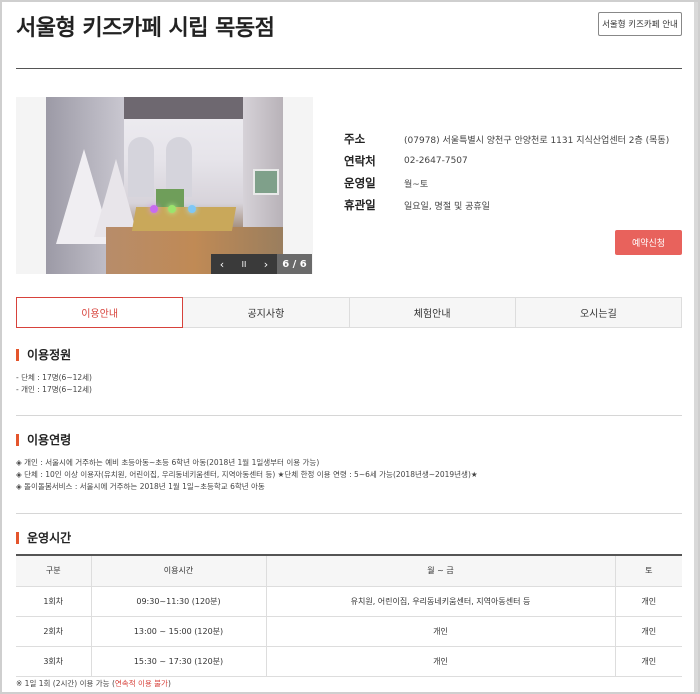 This screenshot has width=700, height=694. I want to click on pause-icon: II, so click(244, 264).